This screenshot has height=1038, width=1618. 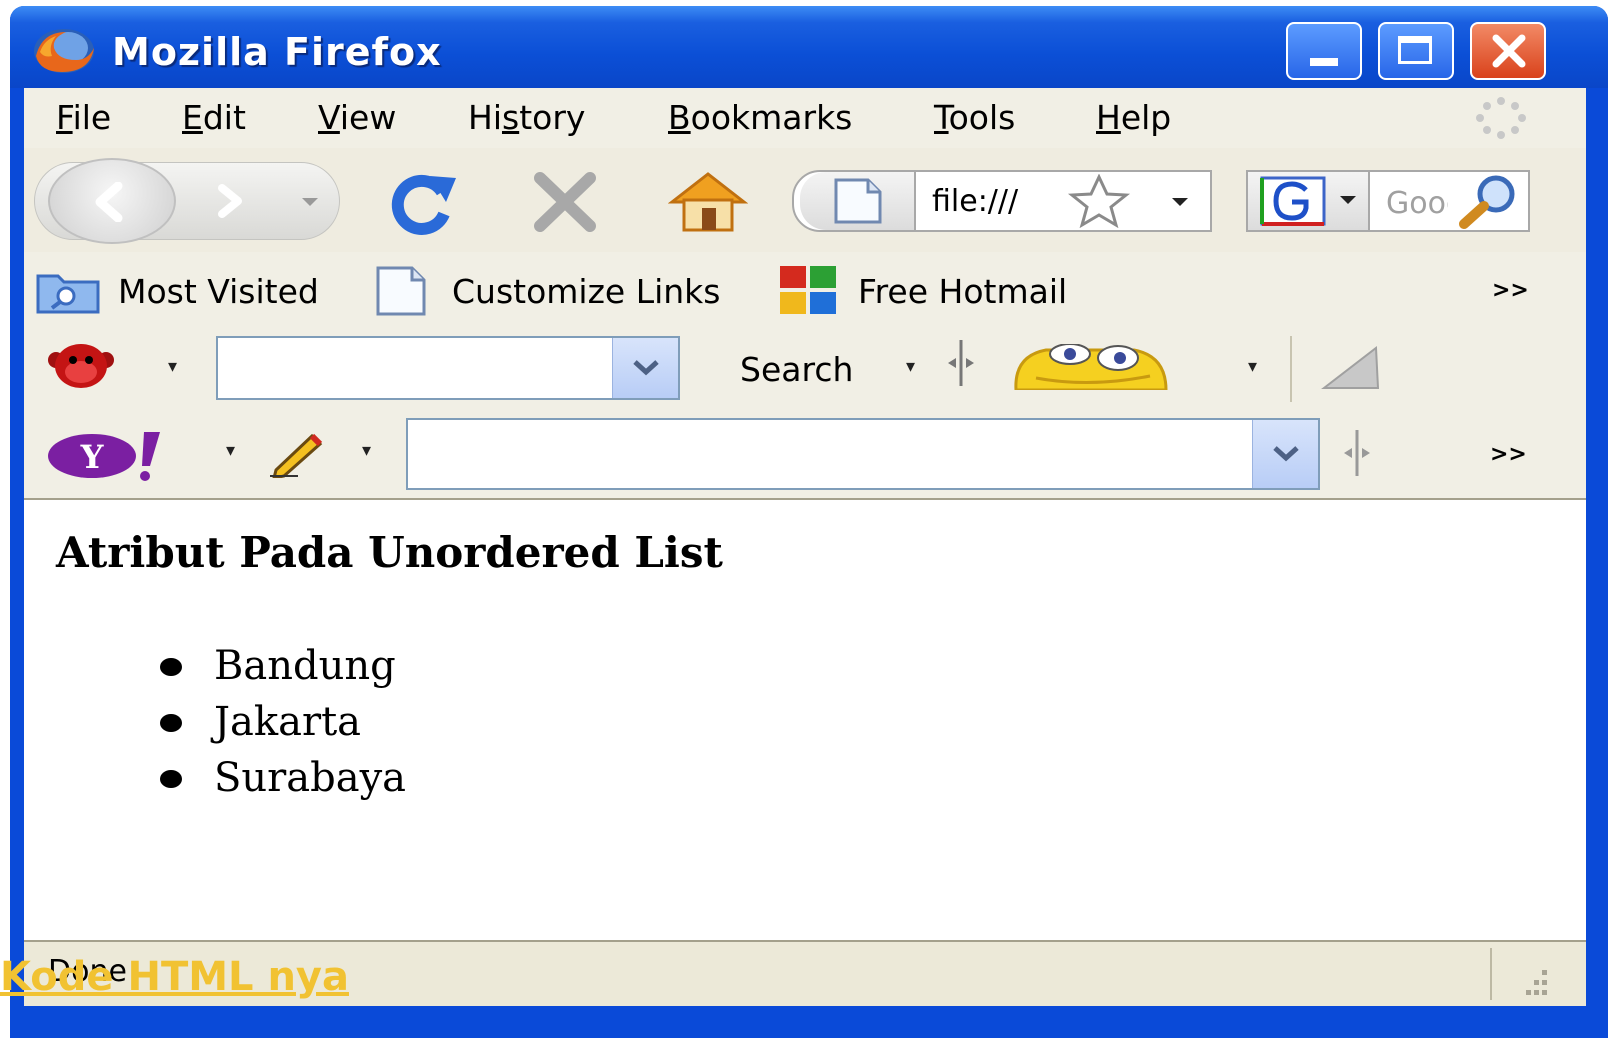 What do you see at coordinates (1291, 369) in the screenshot?
I see `toolbar-separator` at bounding box center [1291, 369].